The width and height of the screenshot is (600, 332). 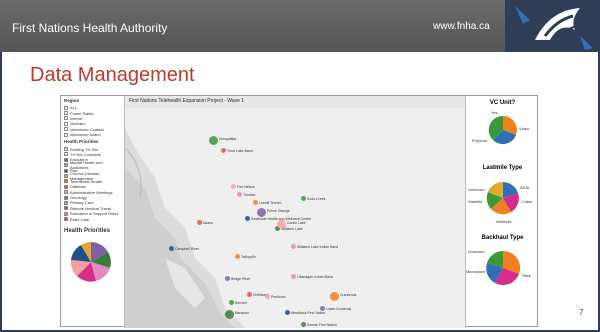 I want to click on slide-title: Data Management, so click(x=112, y=75).